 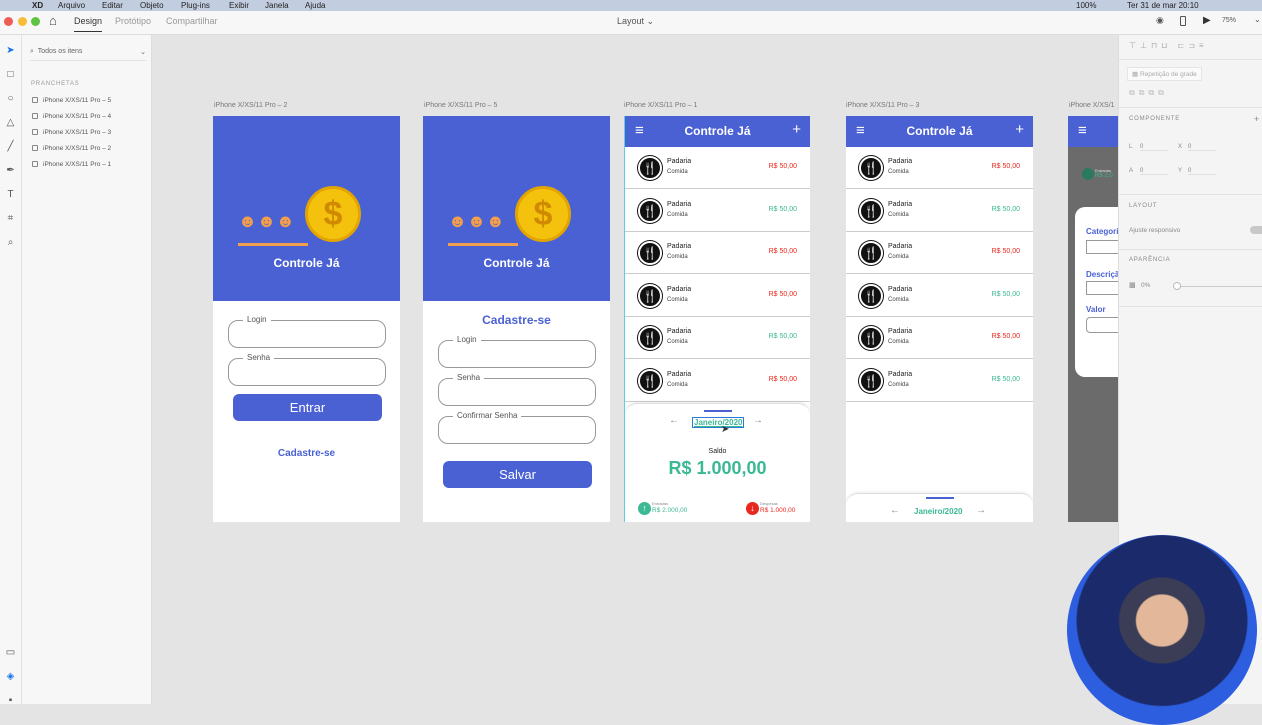 I want to click on line-tool-icon: ╱, so click(x=10, y=146).